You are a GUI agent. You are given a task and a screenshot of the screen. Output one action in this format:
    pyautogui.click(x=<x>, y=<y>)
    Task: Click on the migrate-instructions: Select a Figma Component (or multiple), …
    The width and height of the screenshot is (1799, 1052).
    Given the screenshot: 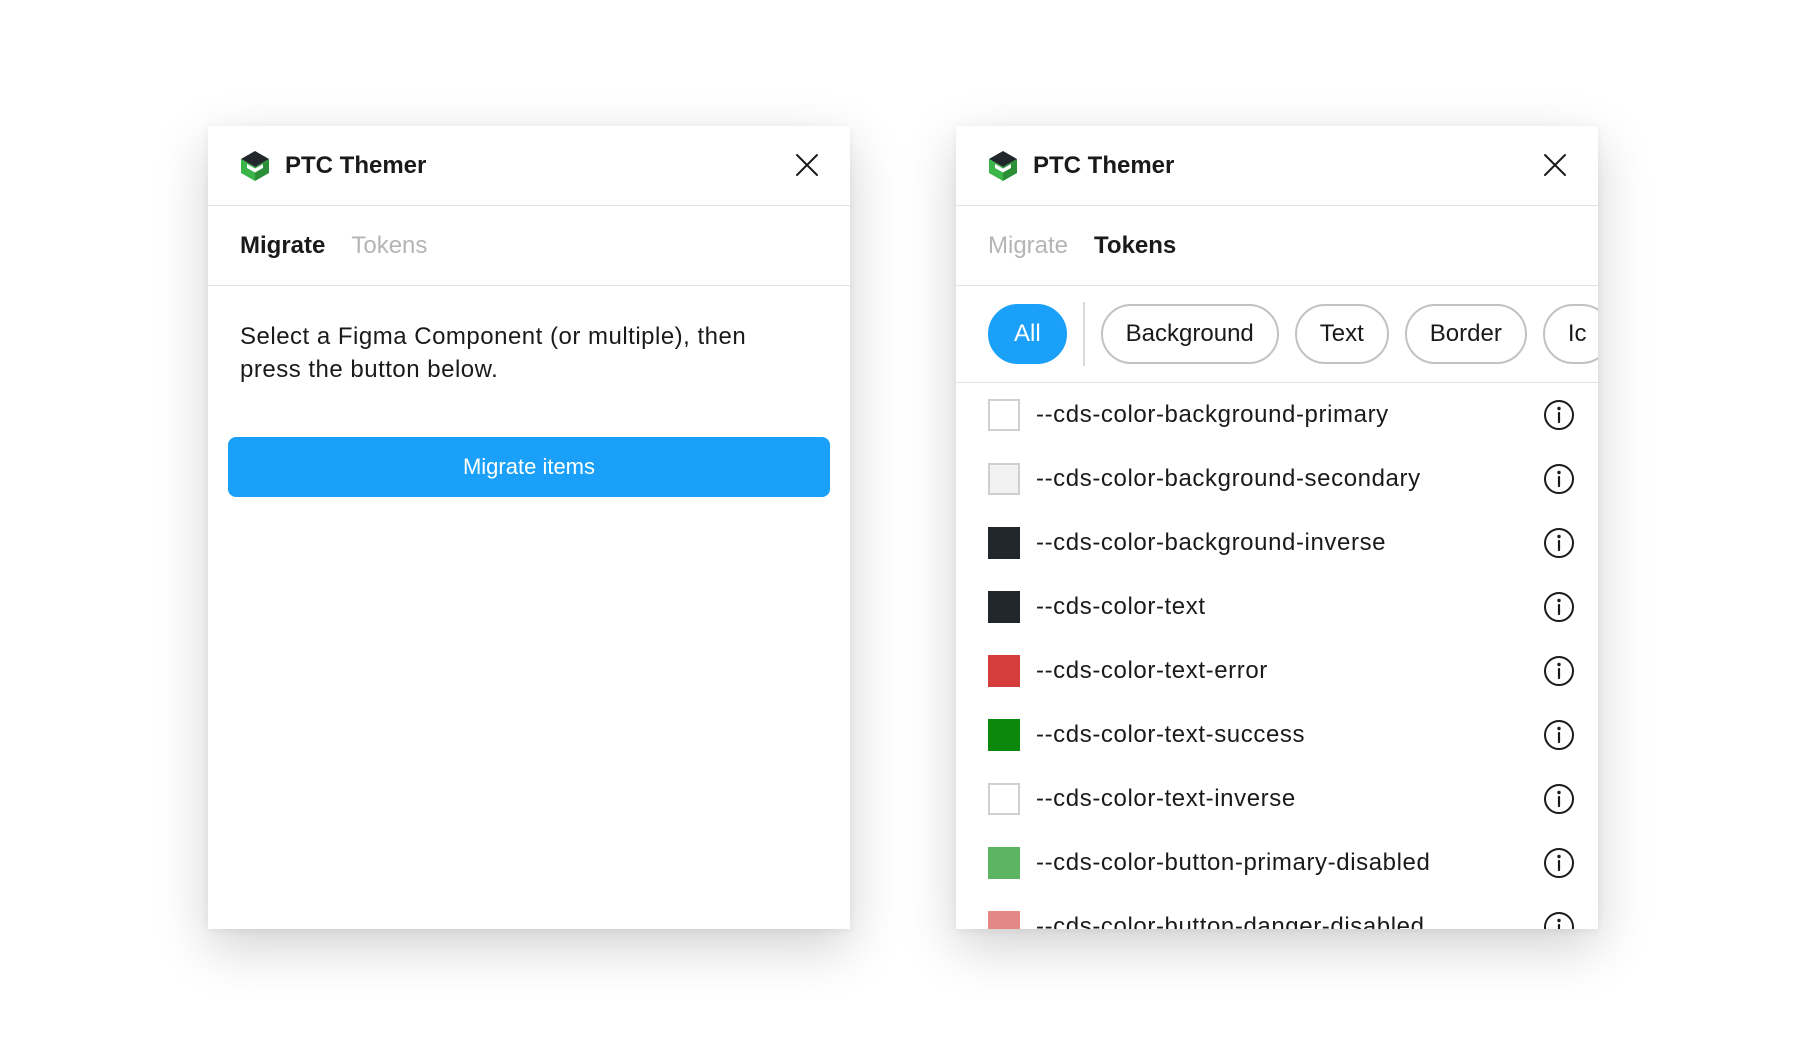 What is the action you would take?
    pyautogui.click(x=493, y=353)
    